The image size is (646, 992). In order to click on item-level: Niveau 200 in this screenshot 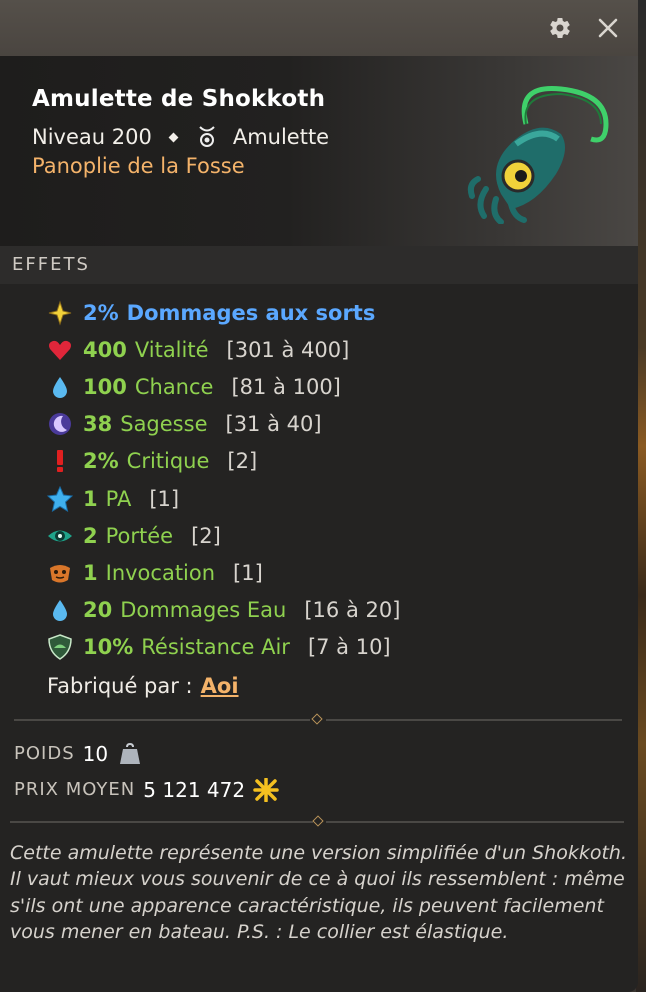, I will do `click(92, 137)`.